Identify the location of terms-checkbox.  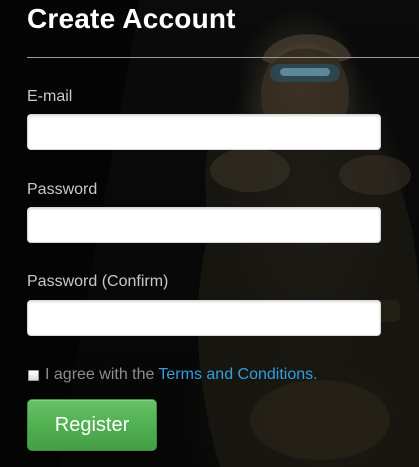
(33, 375).